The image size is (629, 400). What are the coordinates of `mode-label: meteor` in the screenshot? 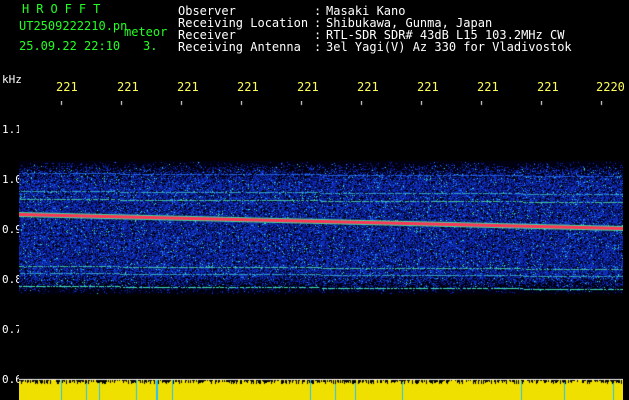 It's located at (146, 32).